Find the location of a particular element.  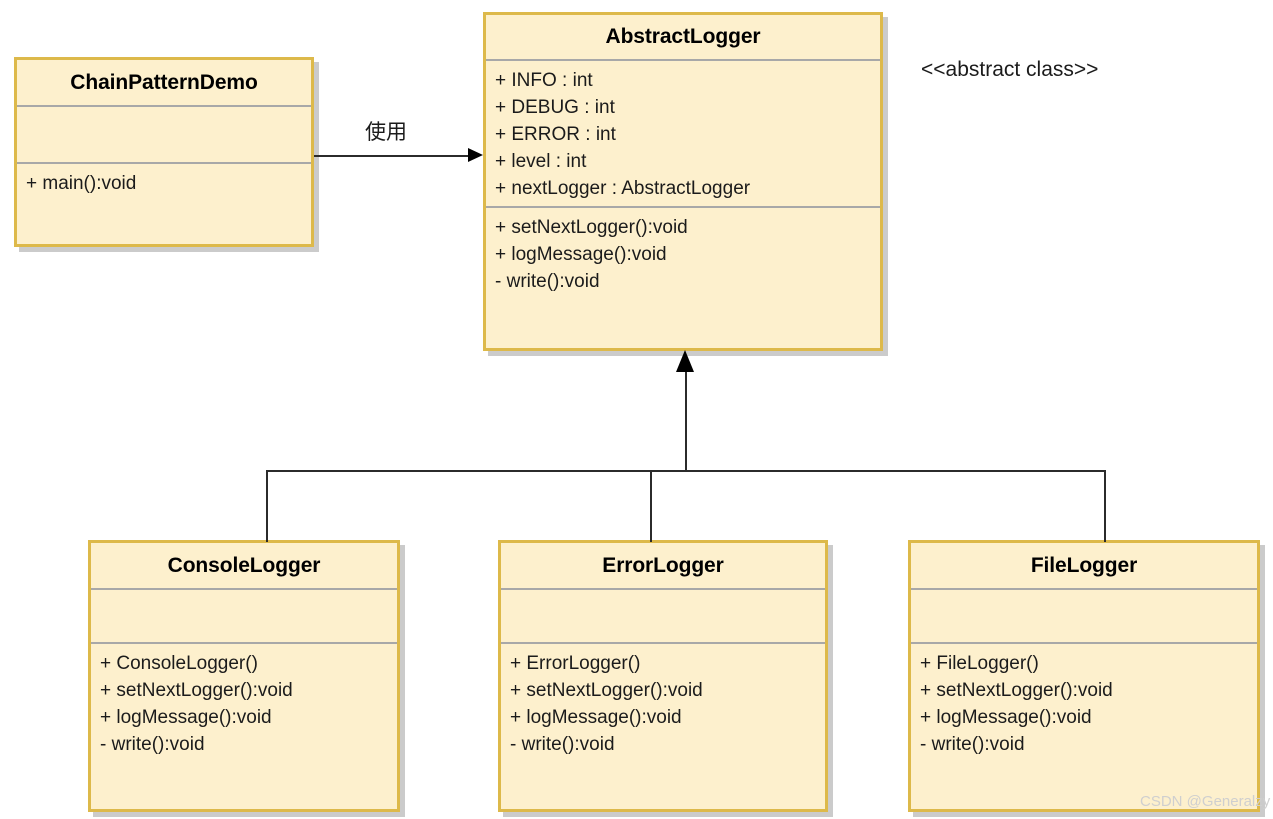

attributes-compartment-errorlogger is located at coordinates (663, 616).